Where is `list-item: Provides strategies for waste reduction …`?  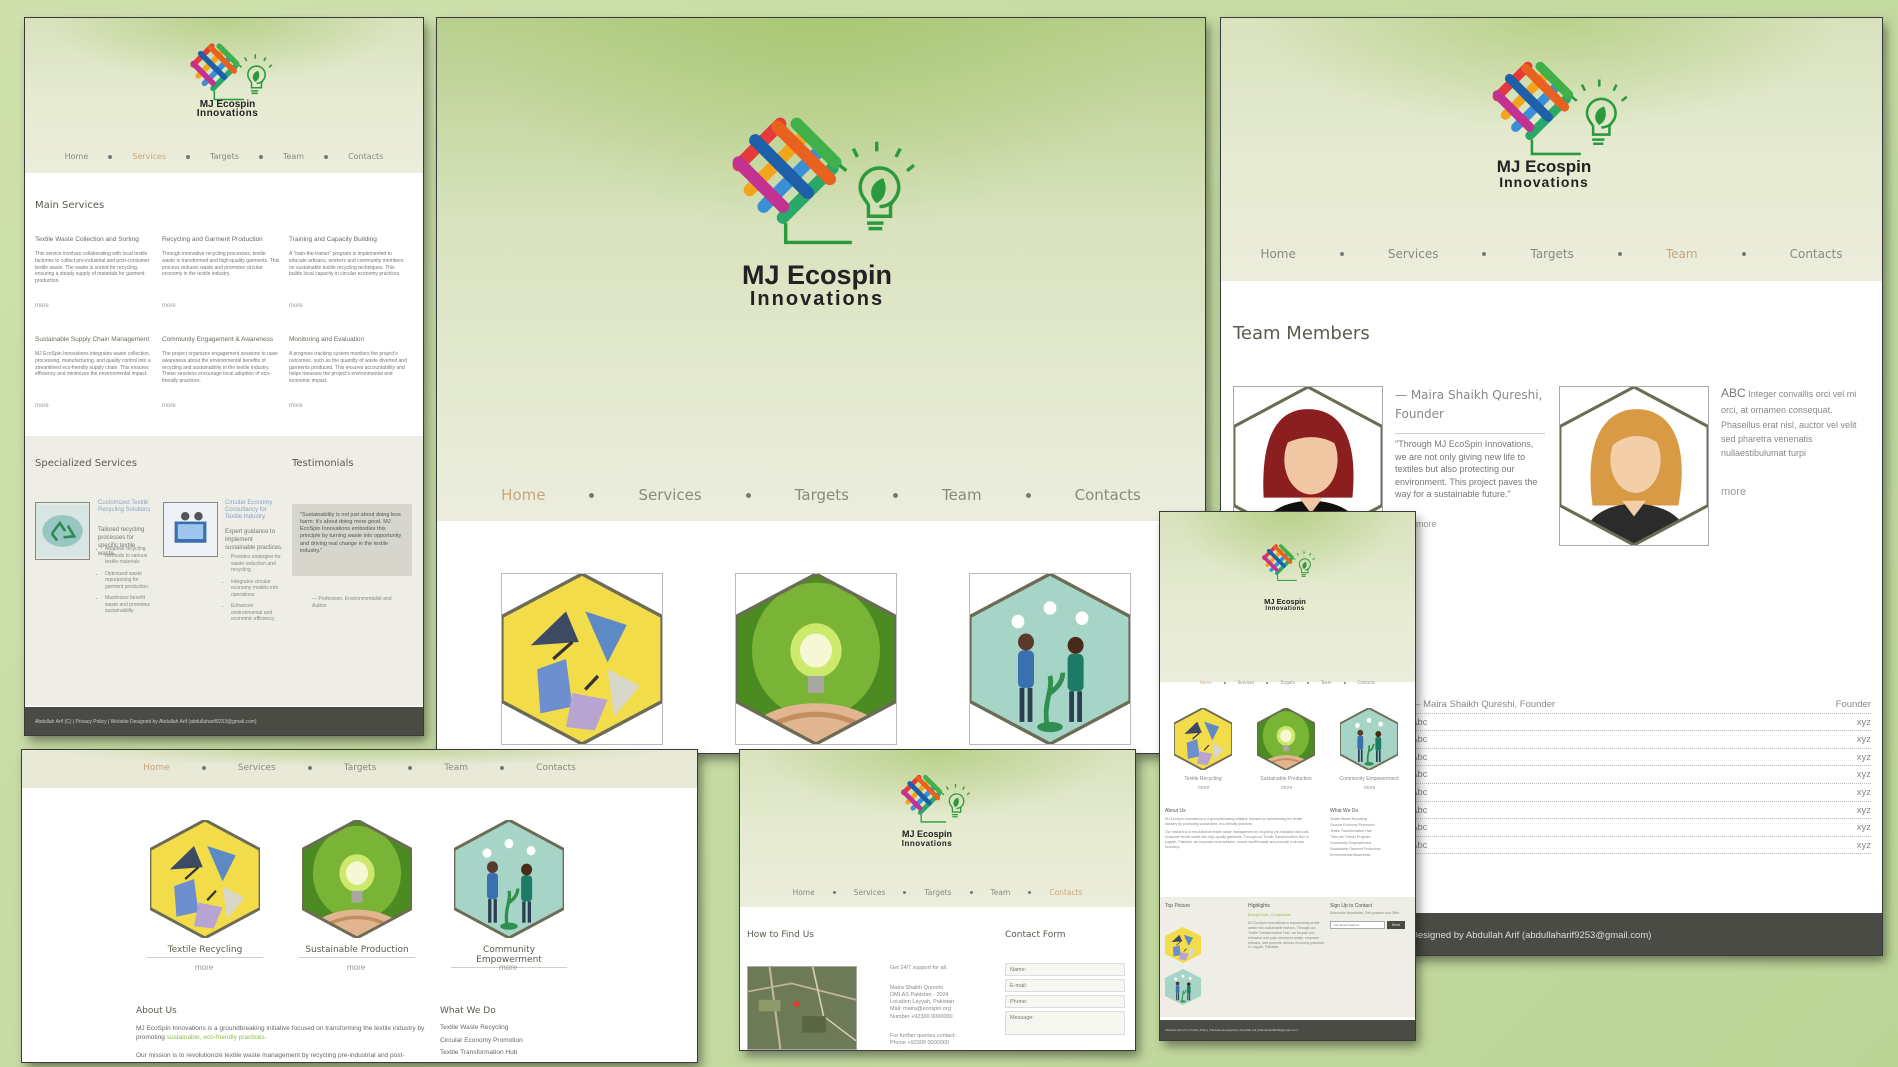 list-item: Provides strategies for waste reduction … is located at coordinates (258, 564).